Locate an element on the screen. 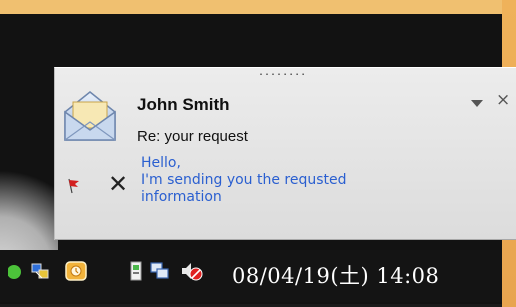  safely-remove-hardware-icon is located at coordinates (136, 271).